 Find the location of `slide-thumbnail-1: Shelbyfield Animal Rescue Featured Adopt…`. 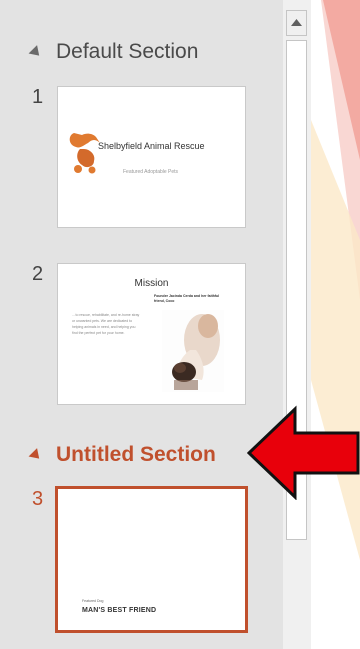

slide-thumbnail-1: Shelbyfield Animal Rescue Featured Adopt… is located at coordinates (151, 157).